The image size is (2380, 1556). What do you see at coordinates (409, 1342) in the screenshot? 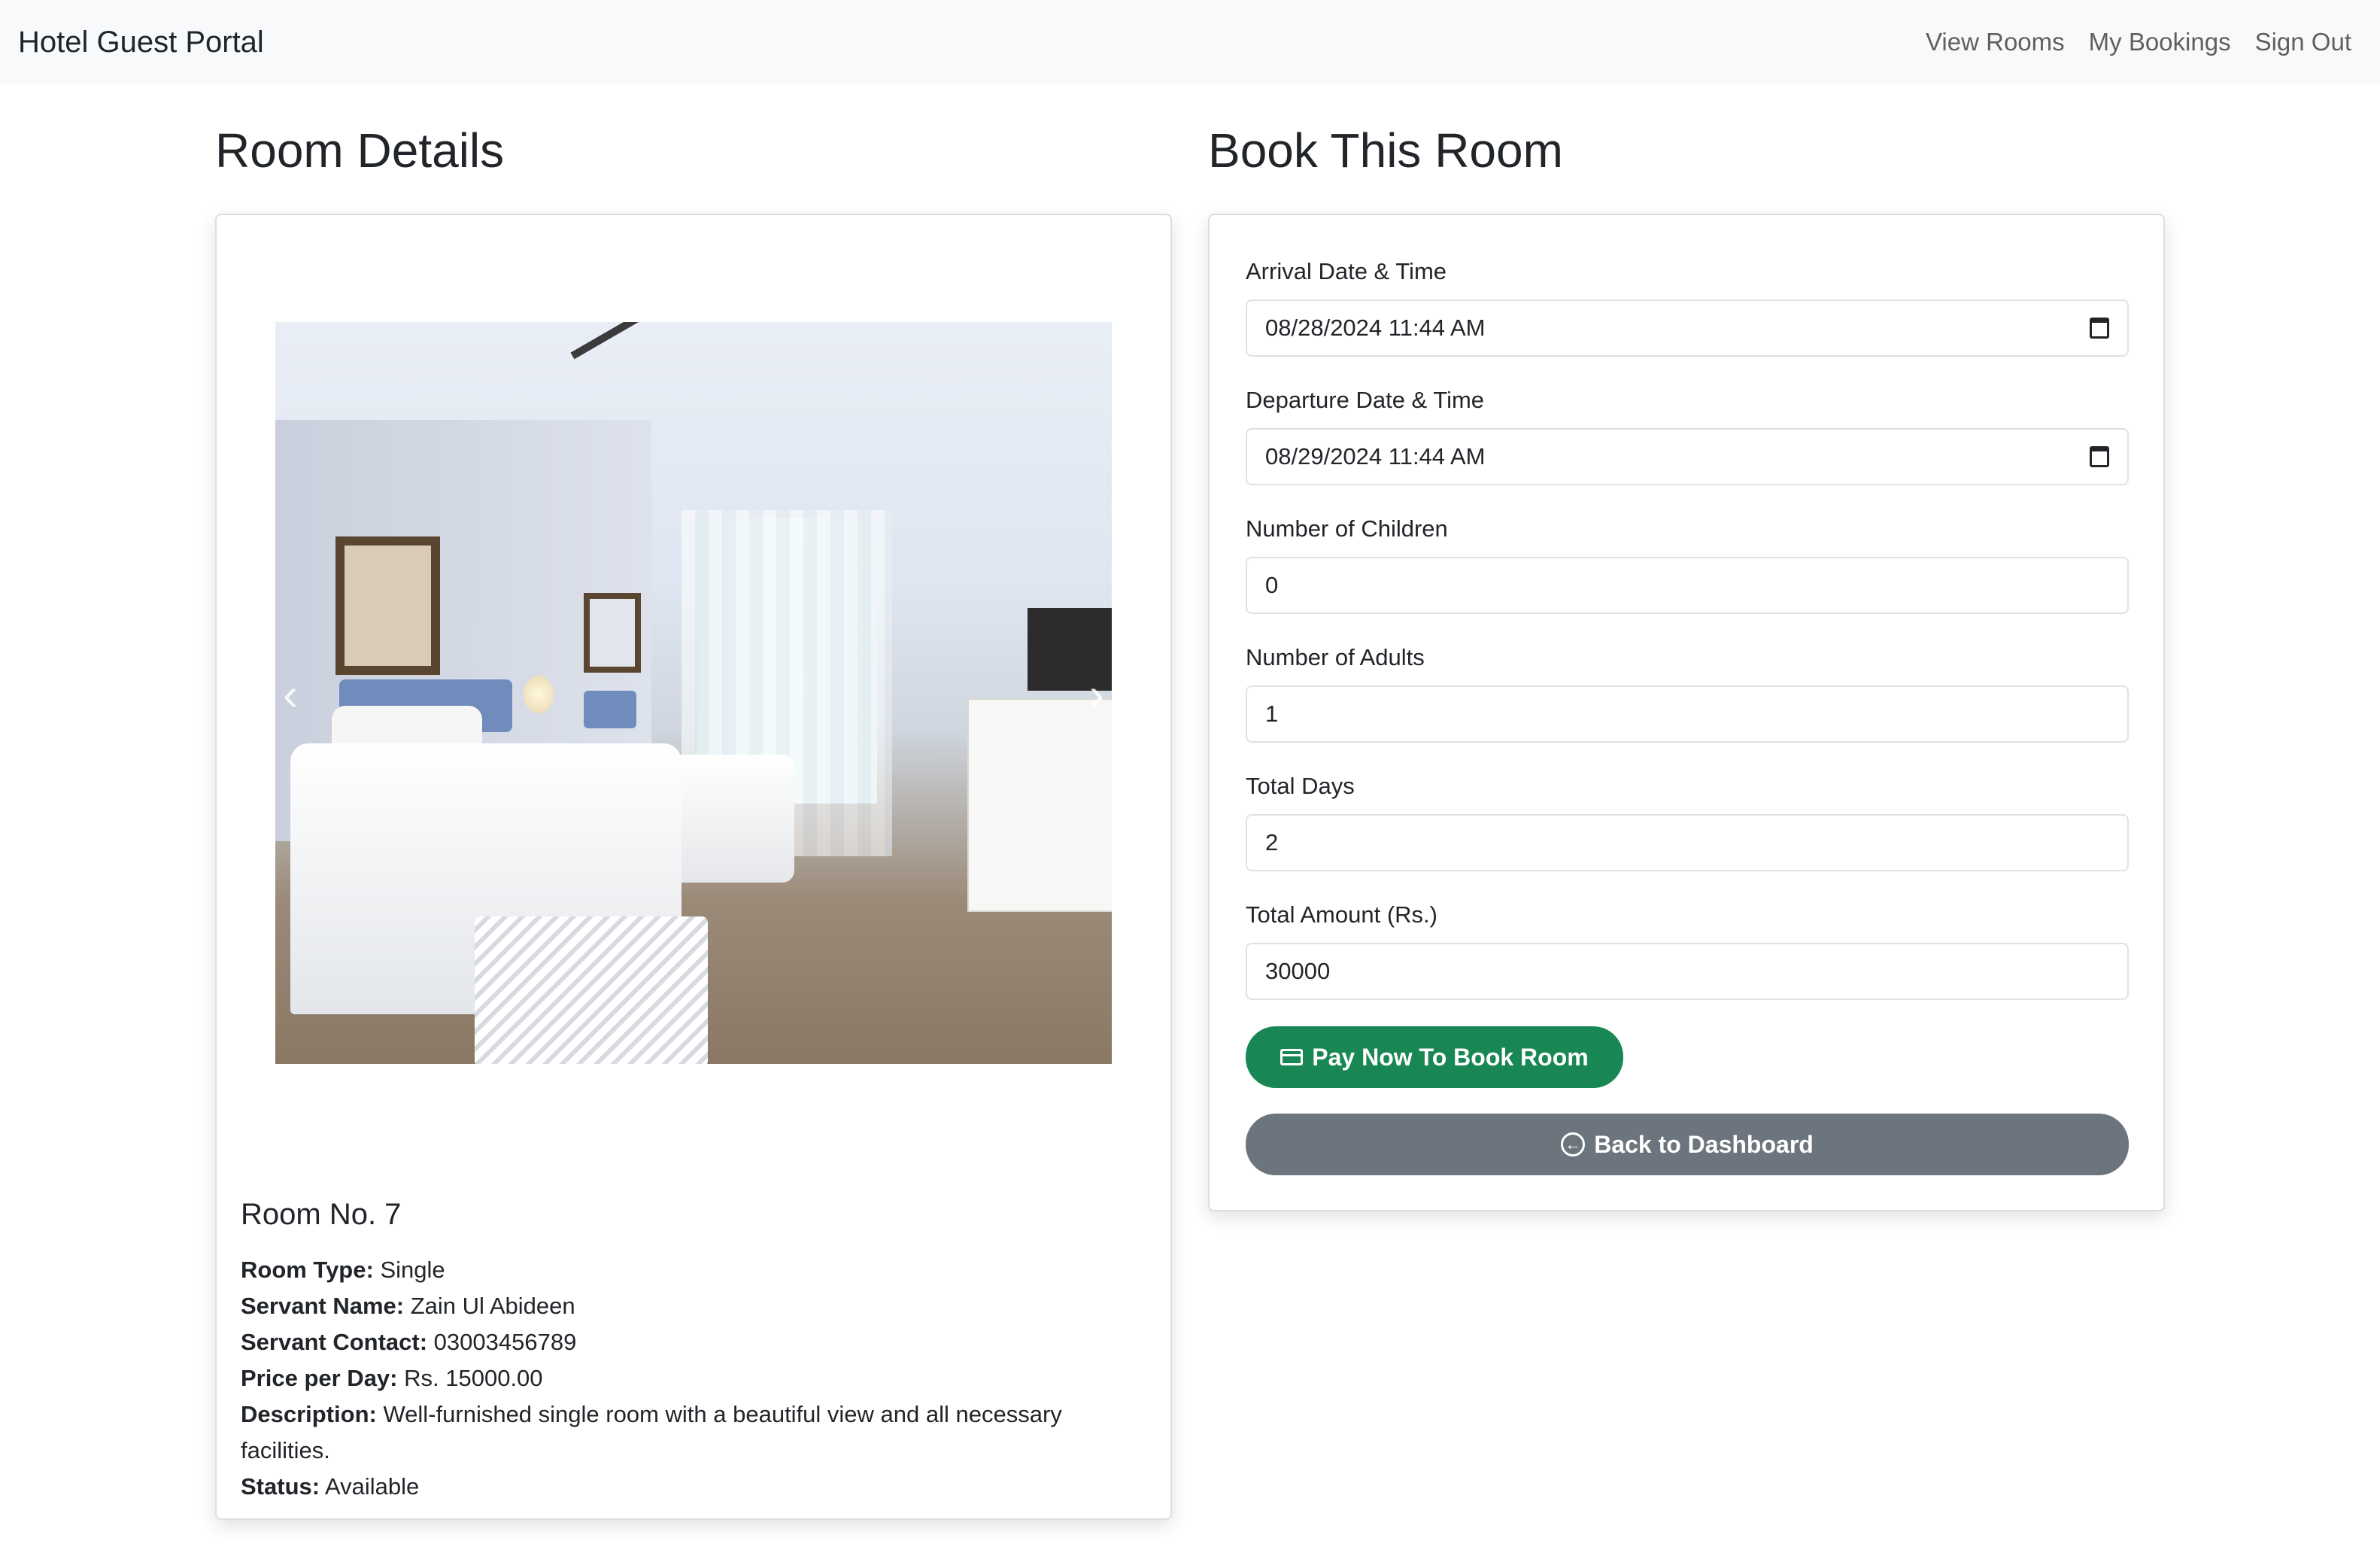
I see `servant-contact: Servant Contact: 03003456789` at bounding box center [409, 1342].